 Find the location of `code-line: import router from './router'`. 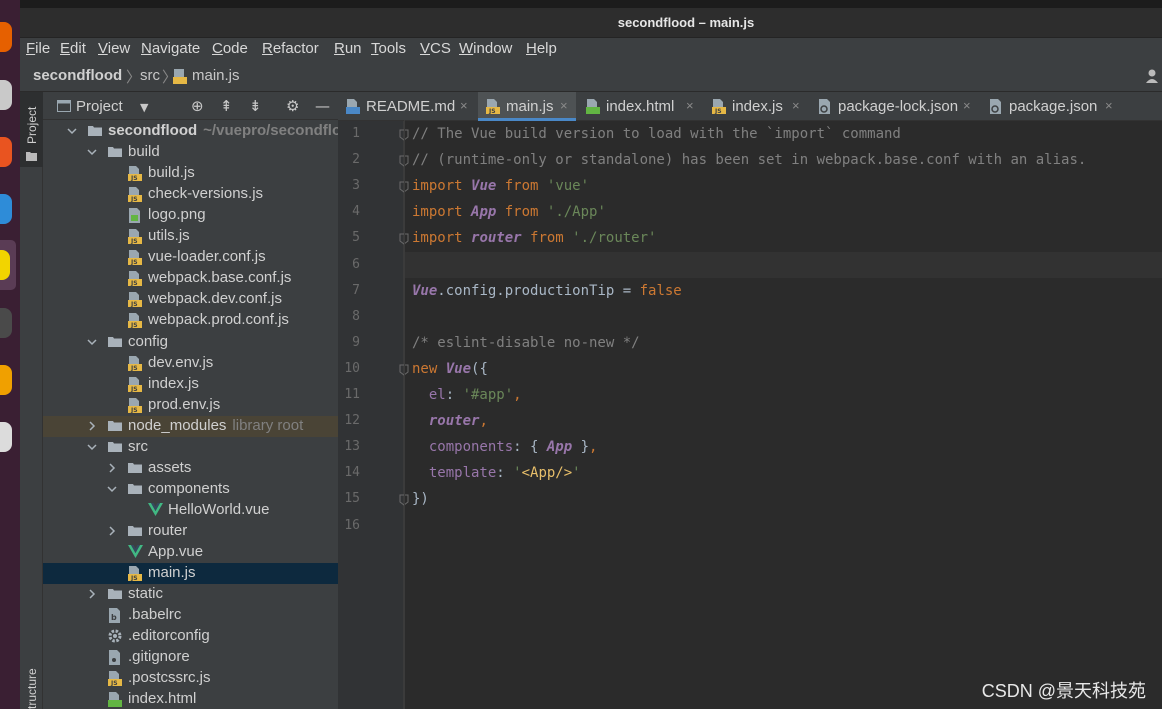

code-line: import router from './router' is located at coordinates (534, 238).